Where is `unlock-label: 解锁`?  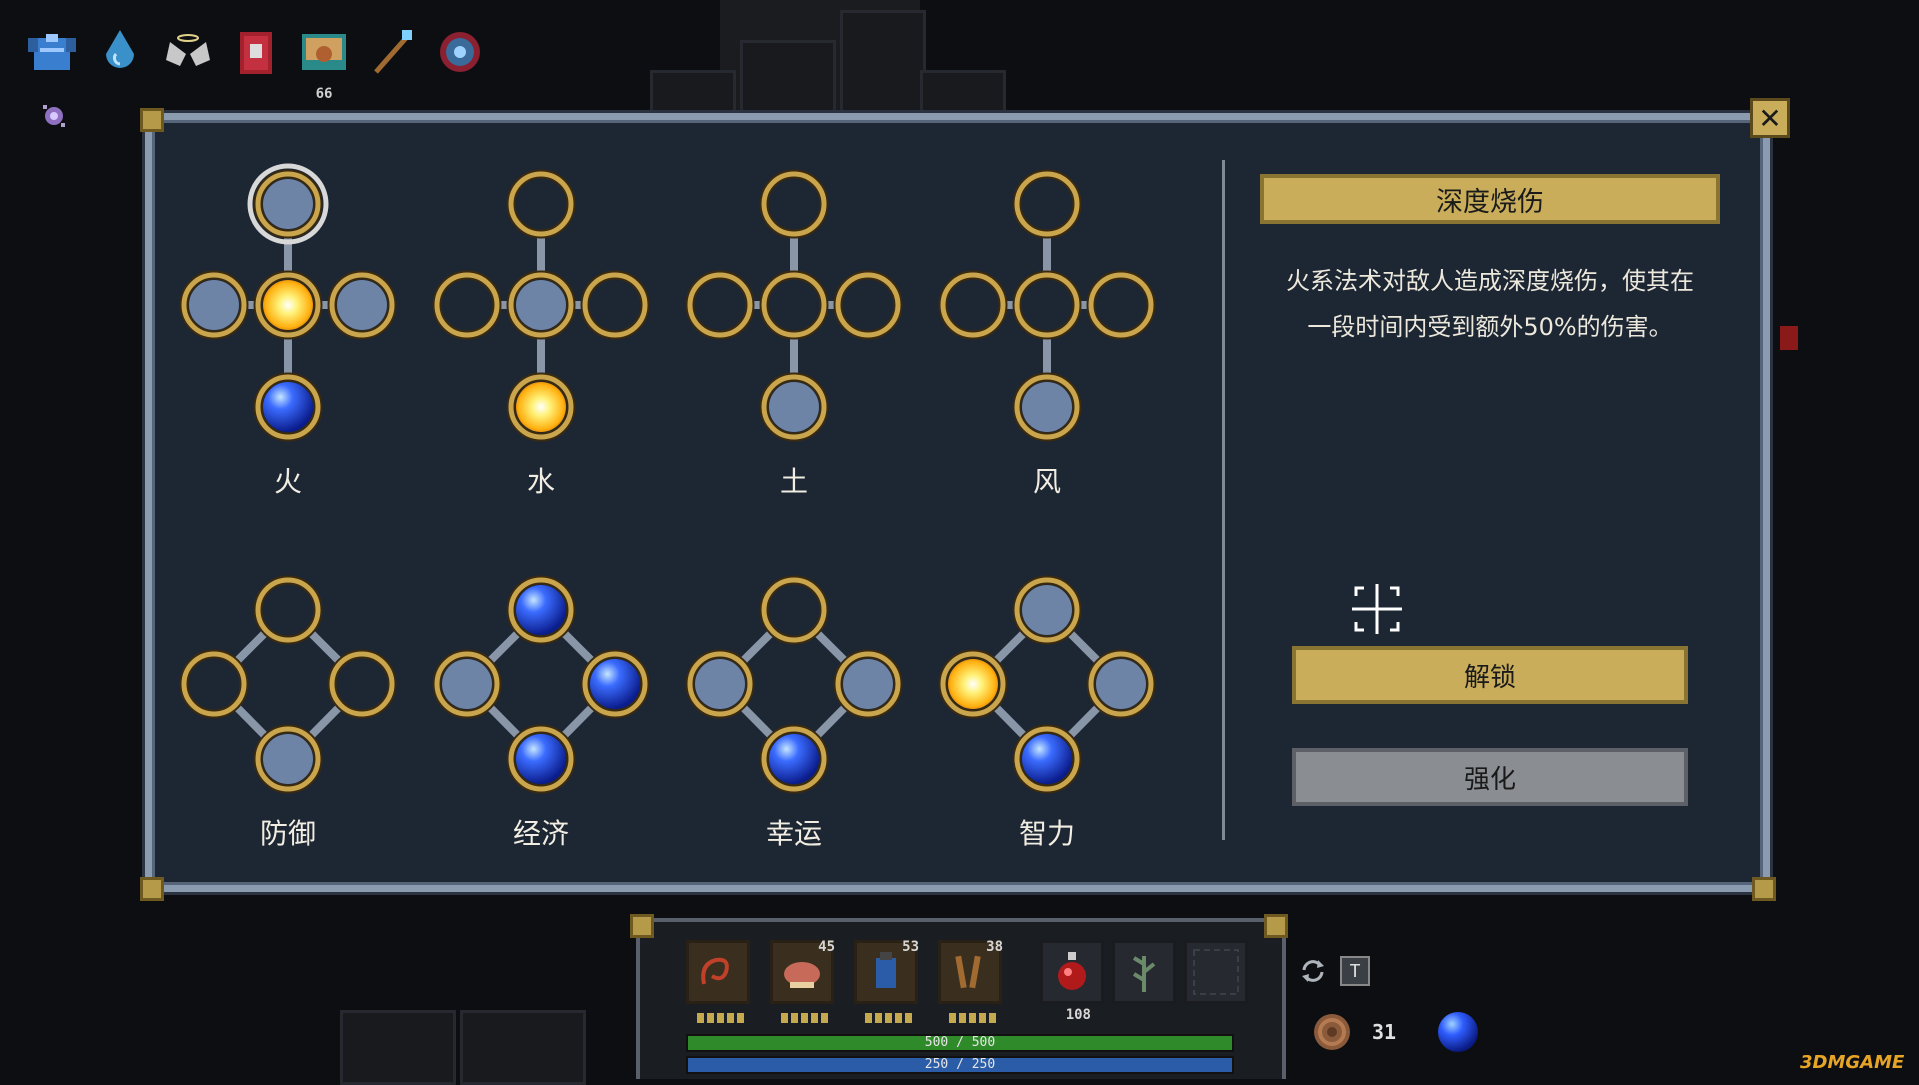
unlock-label: 解锁 is located at coordinates (1489, 677).